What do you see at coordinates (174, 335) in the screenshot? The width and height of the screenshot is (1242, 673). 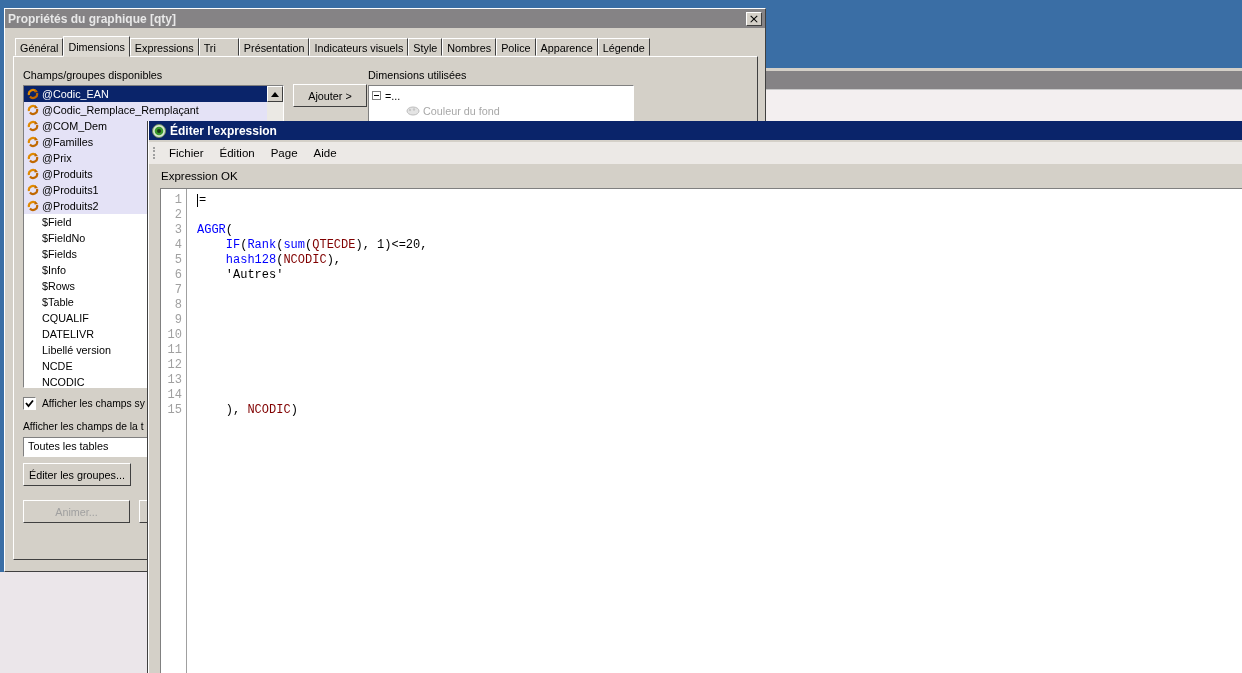 I see `line-number: 10` at bounding box center [174, 335].